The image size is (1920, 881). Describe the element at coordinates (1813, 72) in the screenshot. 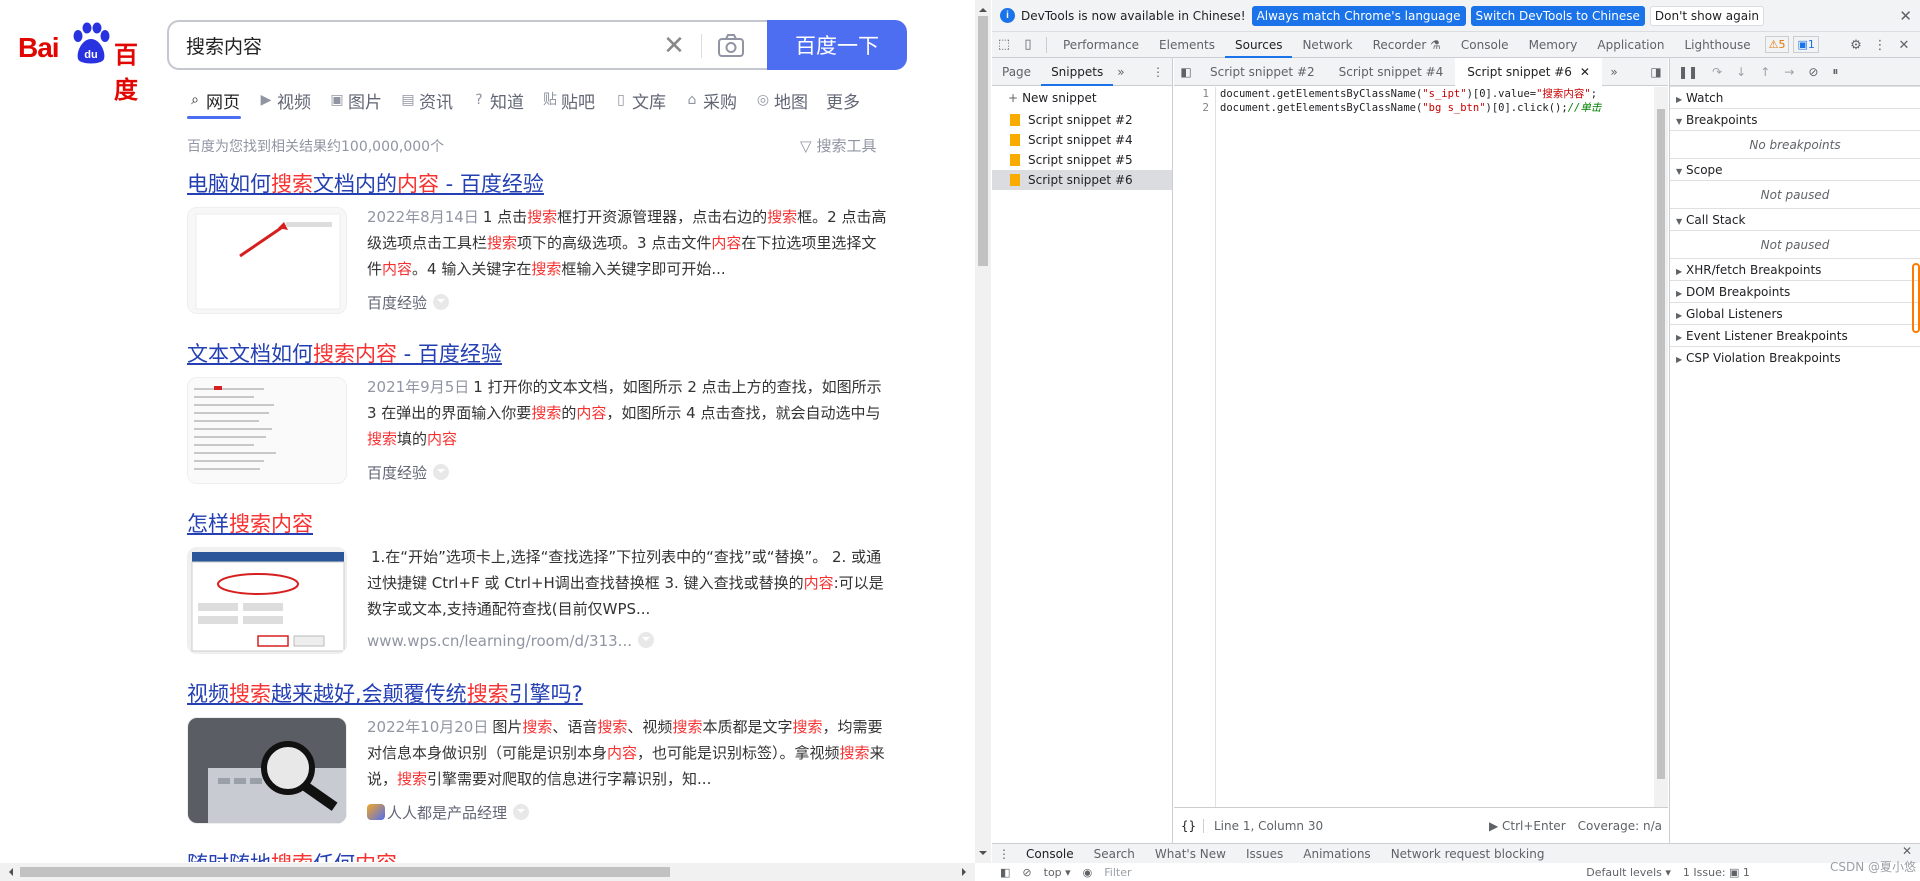

I see `deactivate-breakpoints-icon: ⊘` at that location.